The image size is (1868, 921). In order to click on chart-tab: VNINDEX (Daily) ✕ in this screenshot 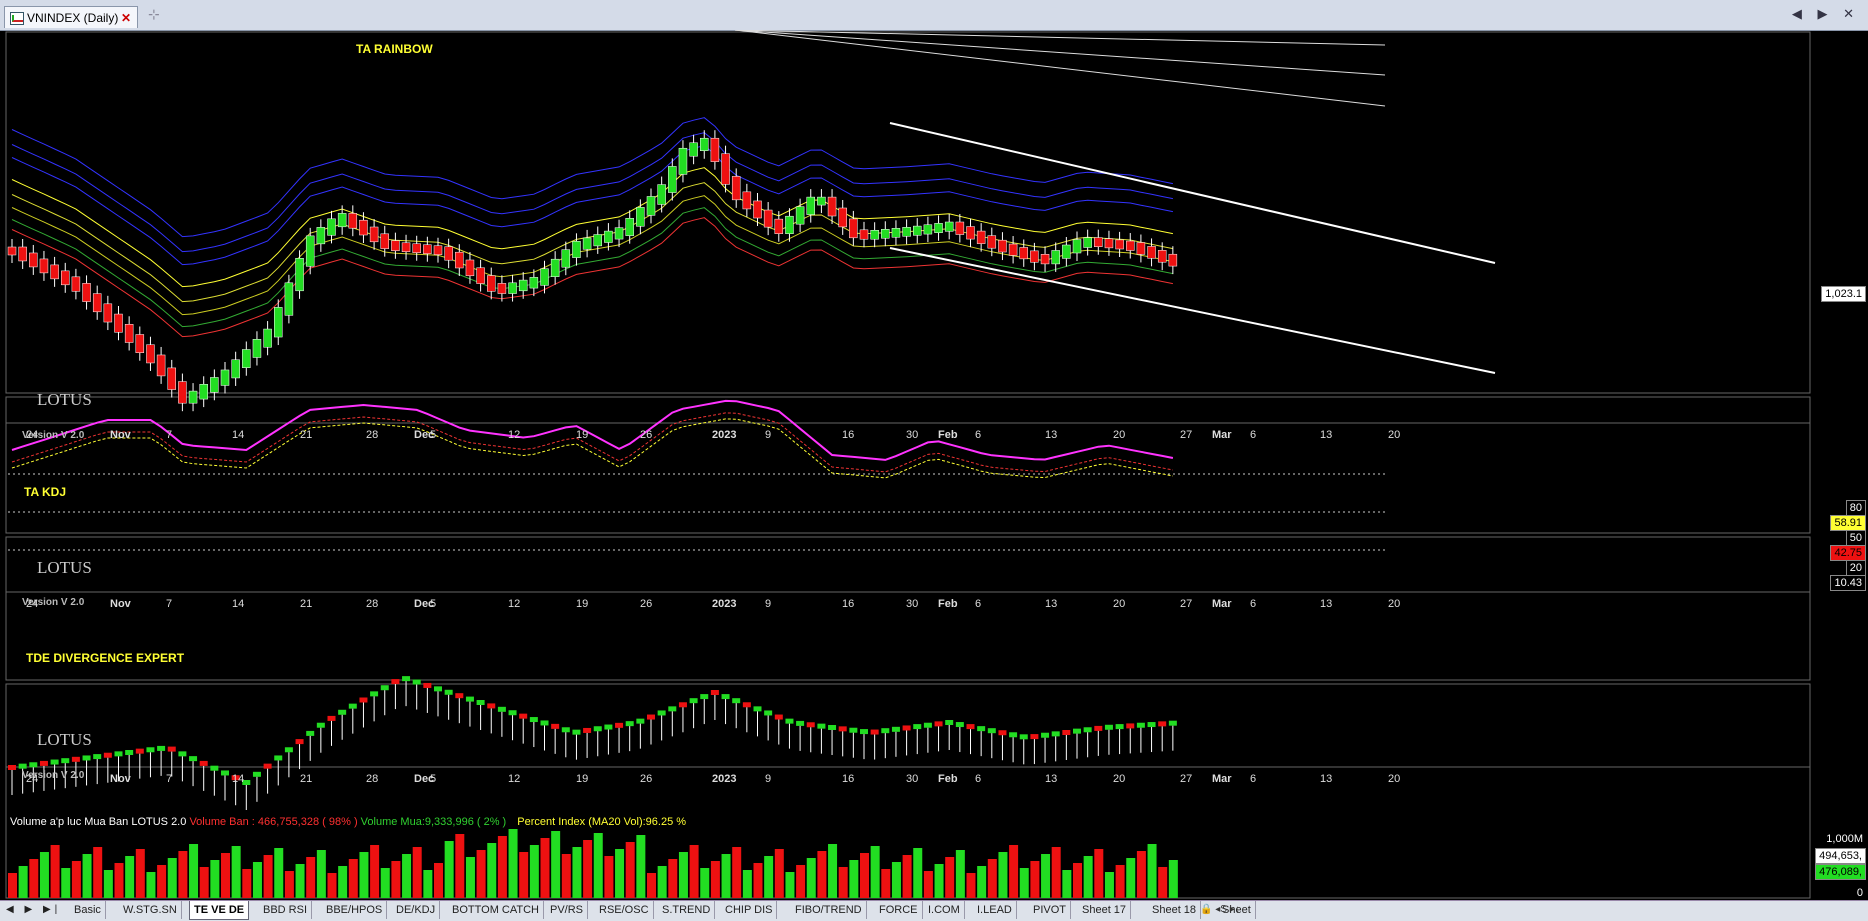, I will do `click(71, 17)`.